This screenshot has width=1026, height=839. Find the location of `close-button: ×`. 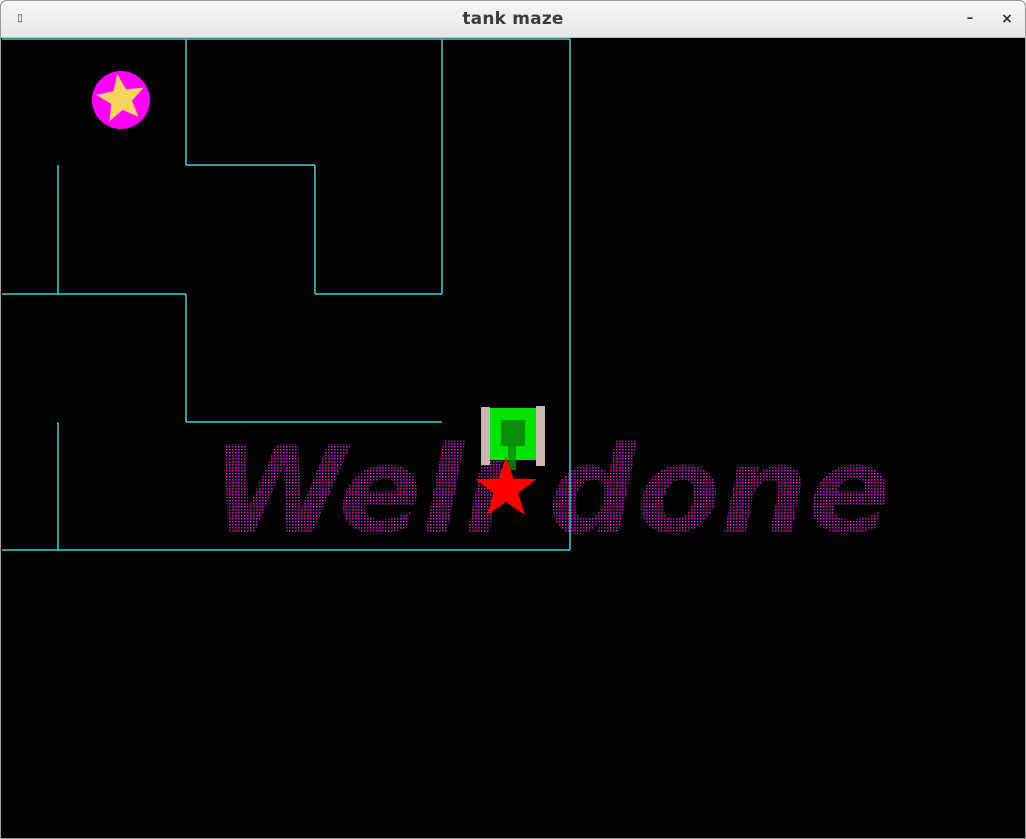

close-button: × is located at coordinates (1007, 19).